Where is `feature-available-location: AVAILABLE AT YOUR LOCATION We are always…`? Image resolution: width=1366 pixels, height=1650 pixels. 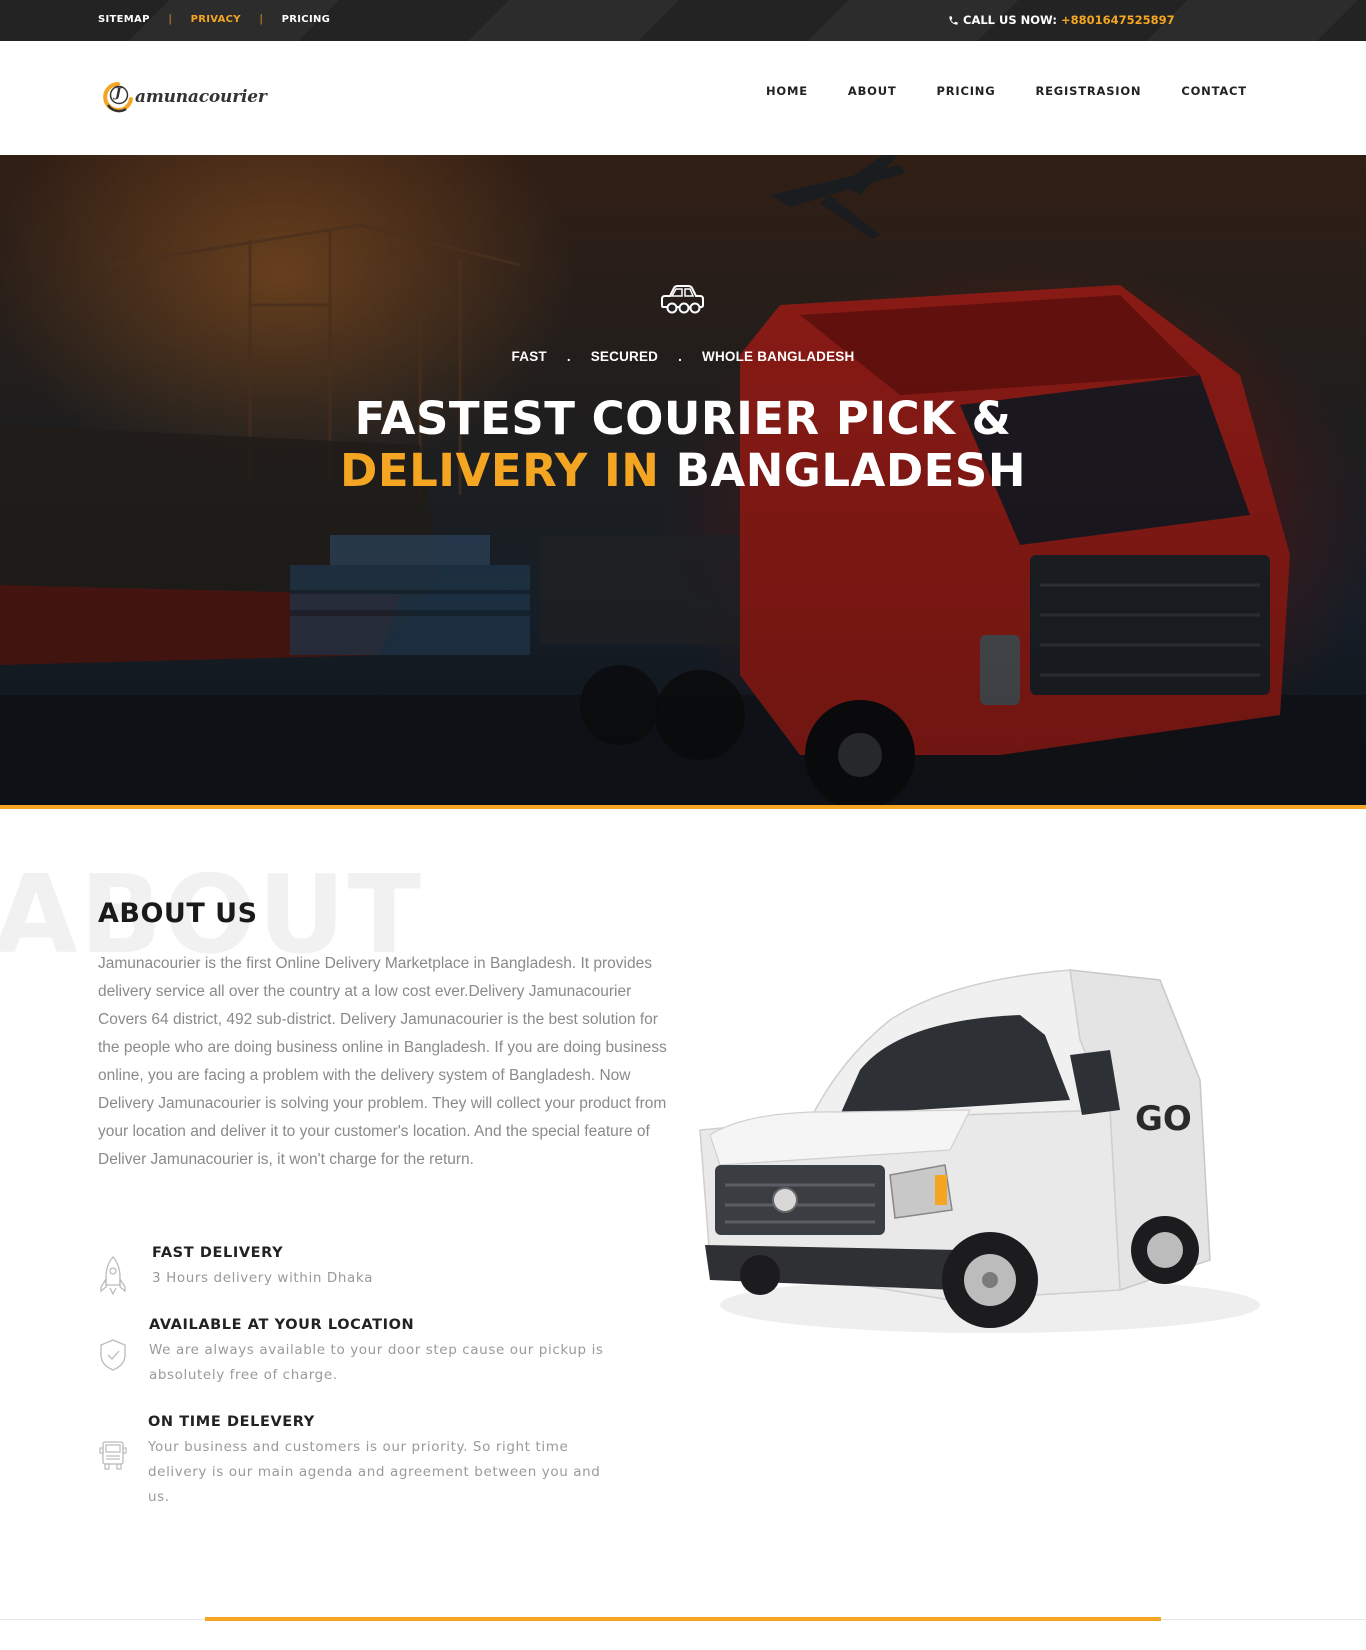
feature-available-location: AVAILABLE AT YOUR LOCATION We are always… is located at coordinates (368, 1352).